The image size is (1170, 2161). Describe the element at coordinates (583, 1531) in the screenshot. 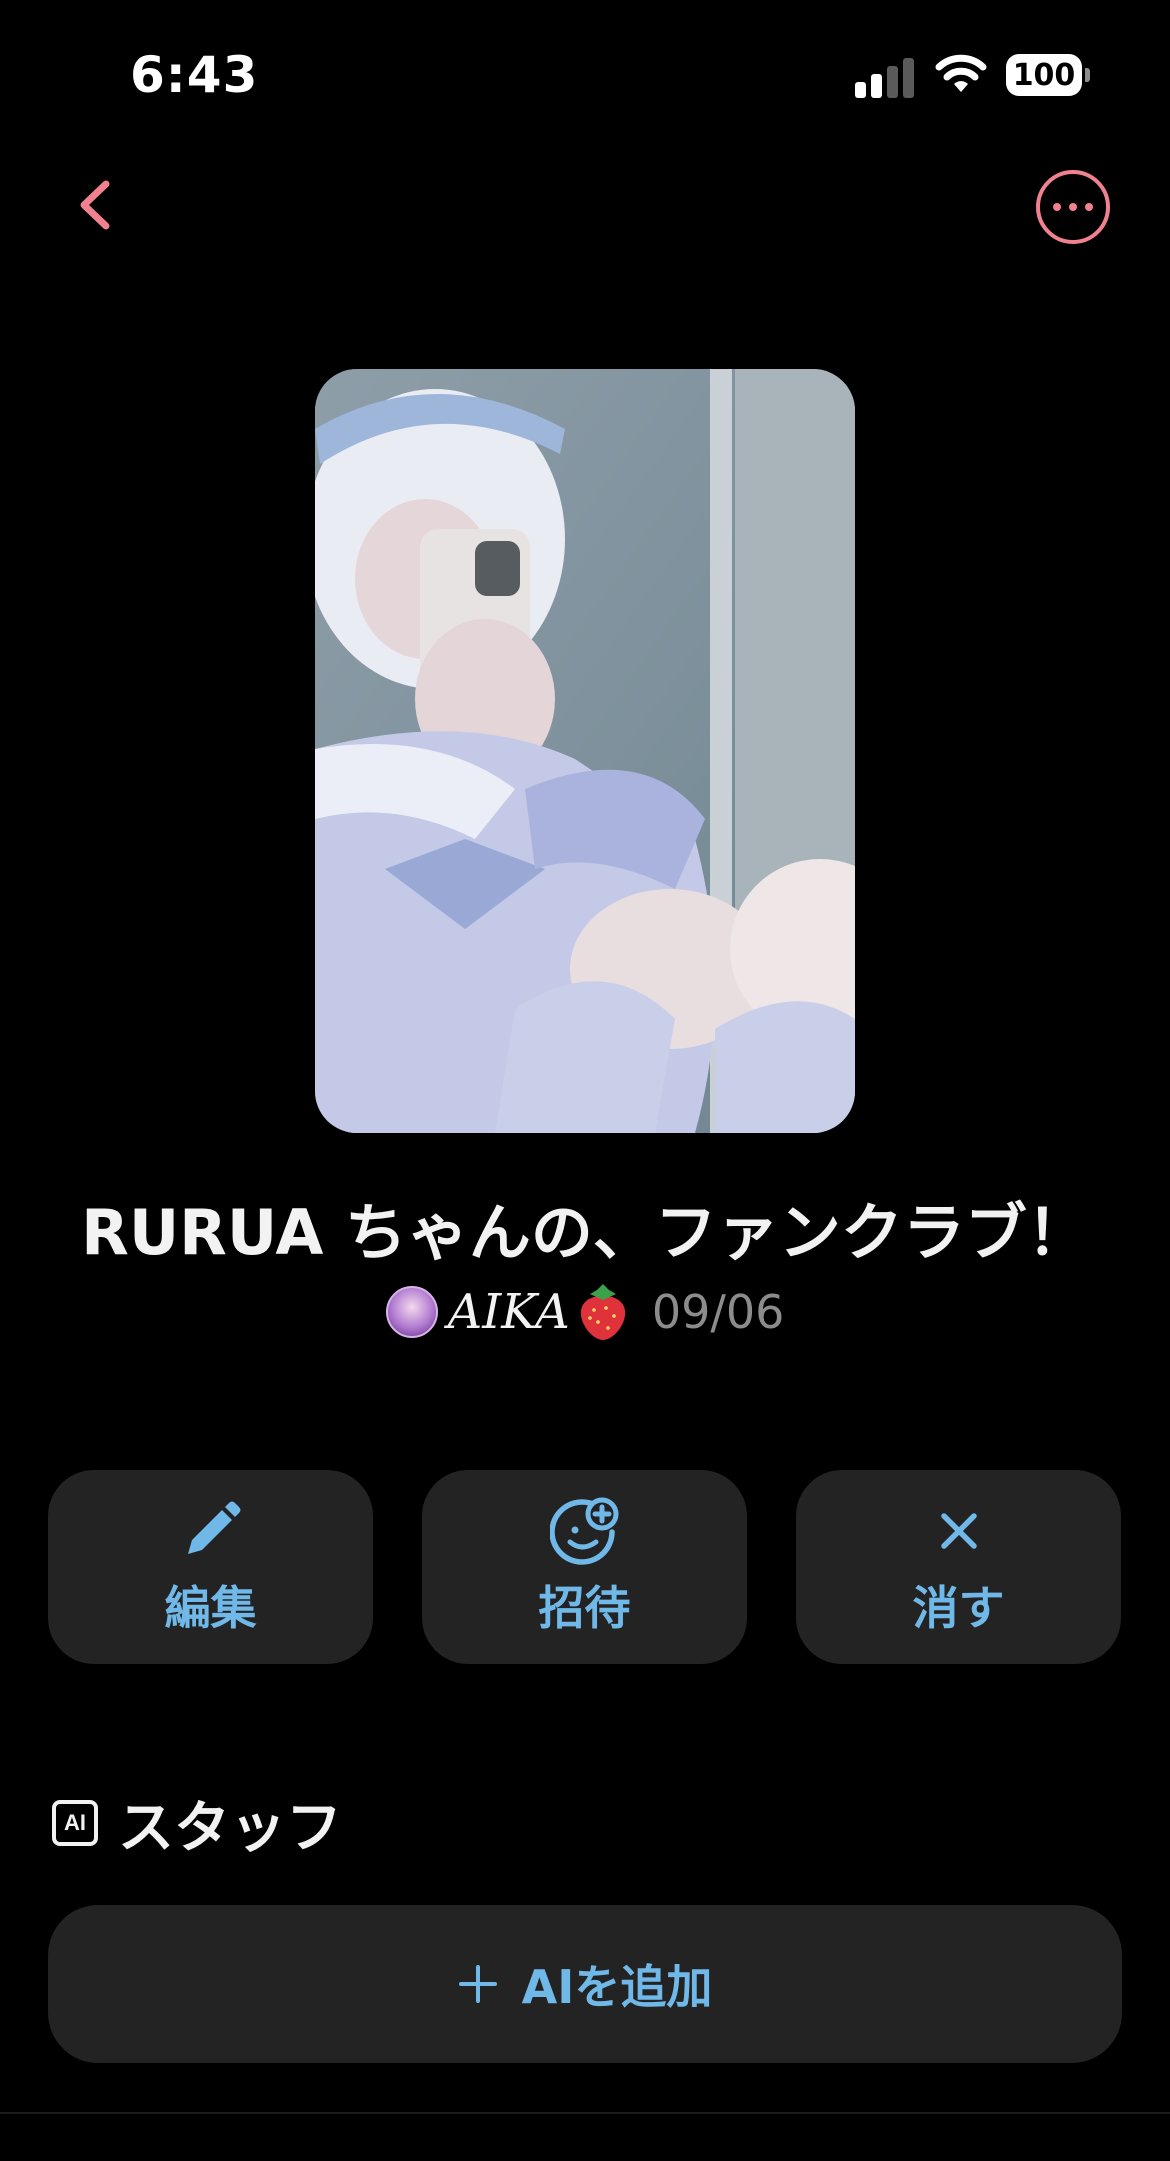

I see `add-person-smile-icon` at that location.